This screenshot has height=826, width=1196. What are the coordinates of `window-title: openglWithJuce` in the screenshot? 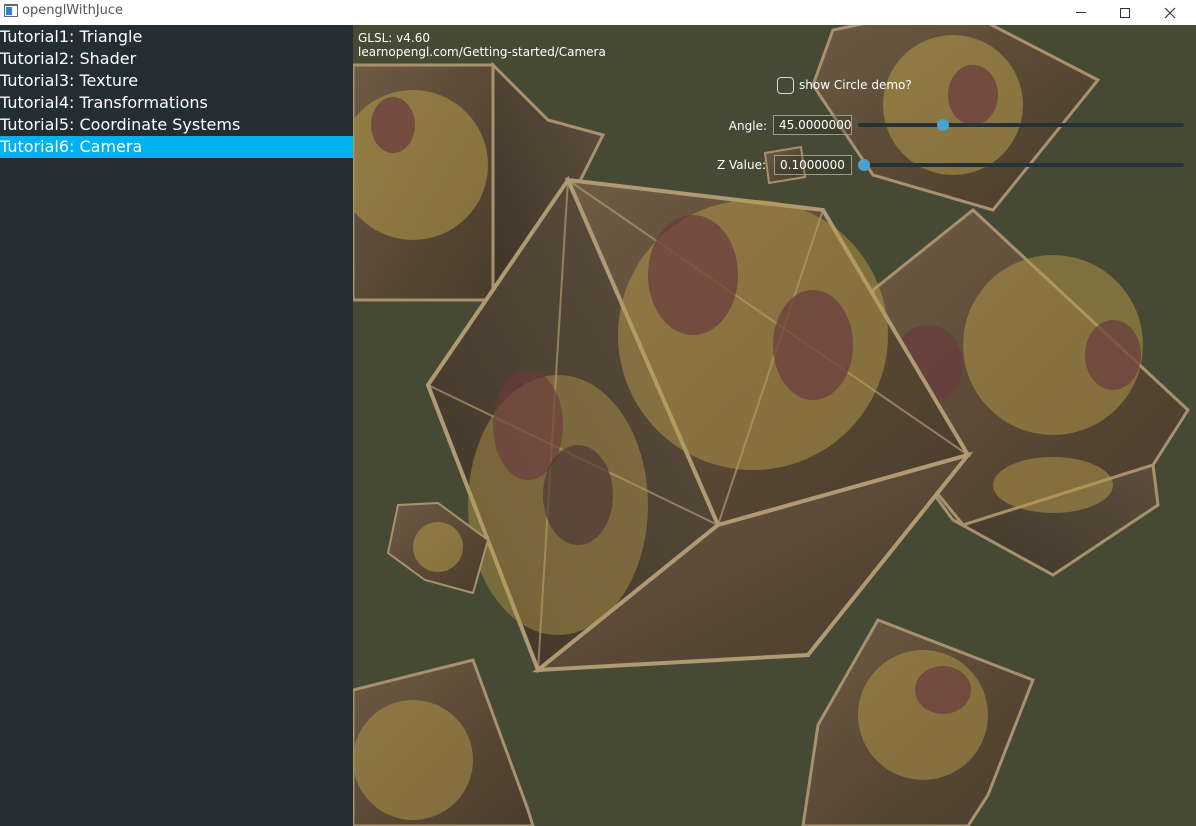 It's located at (73, 10).